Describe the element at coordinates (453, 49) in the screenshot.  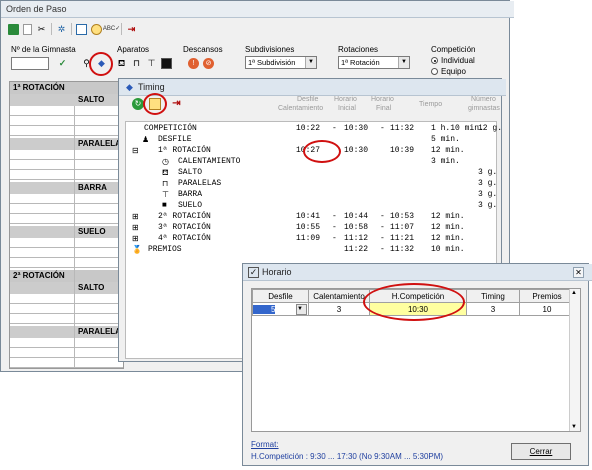
I see `competicion-label: Competición` at that location.